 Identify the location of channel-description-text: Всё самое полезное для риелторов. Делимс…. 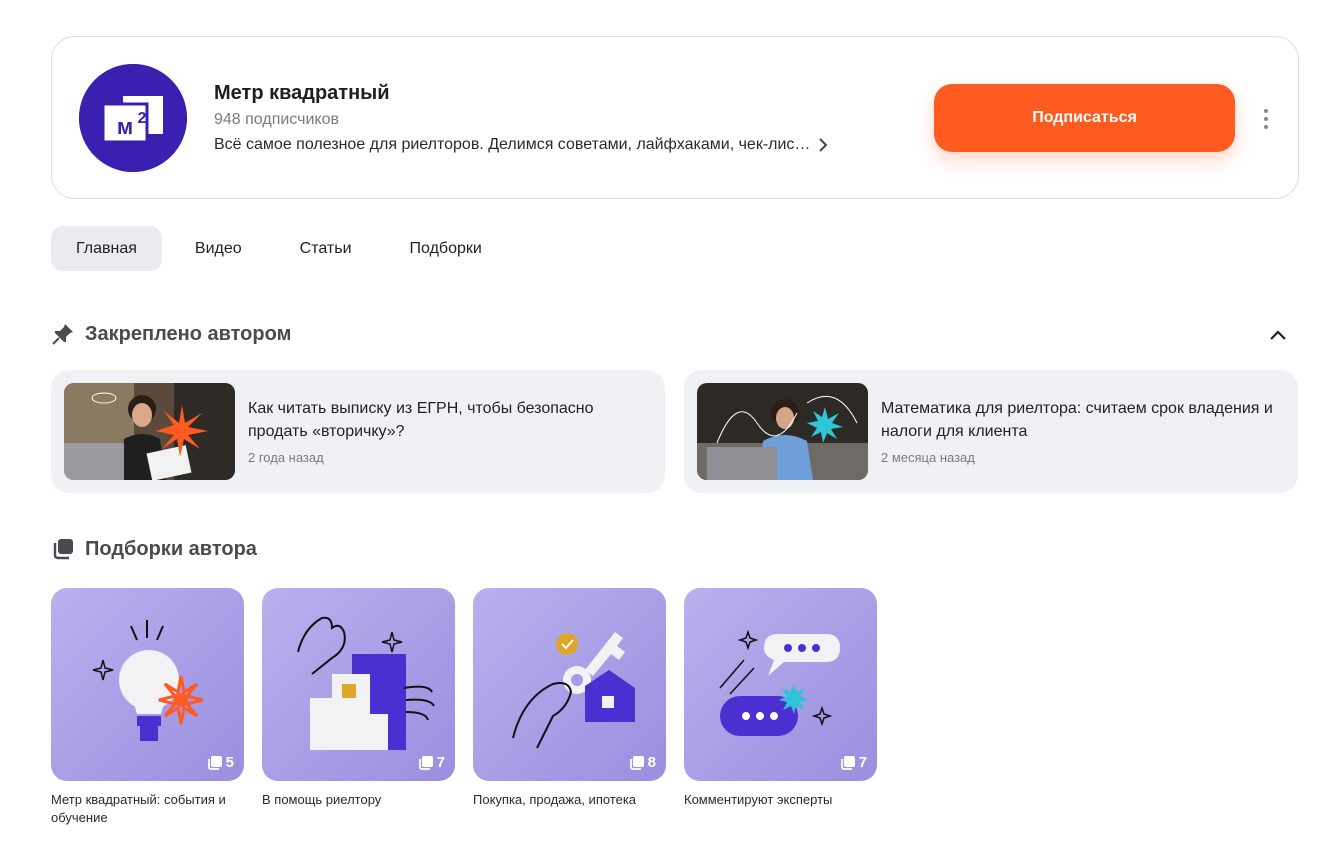
(512, 144).